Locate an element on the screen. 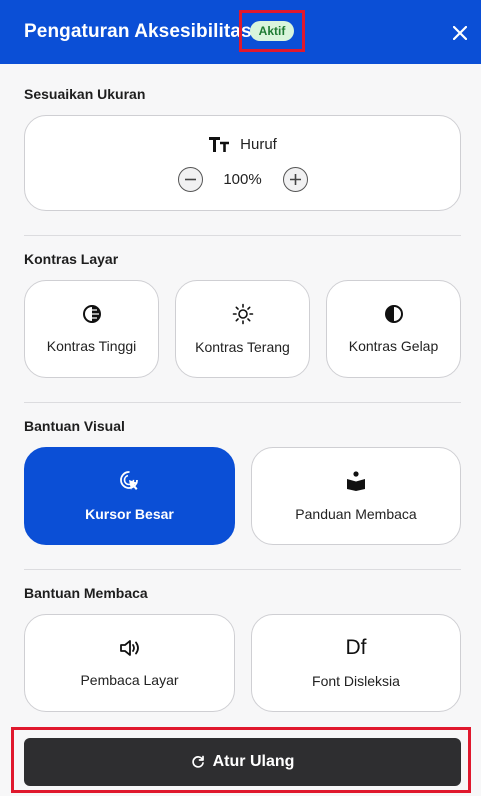  visual-section-title: Bantuan Visual is located at coordinates (74, 426).